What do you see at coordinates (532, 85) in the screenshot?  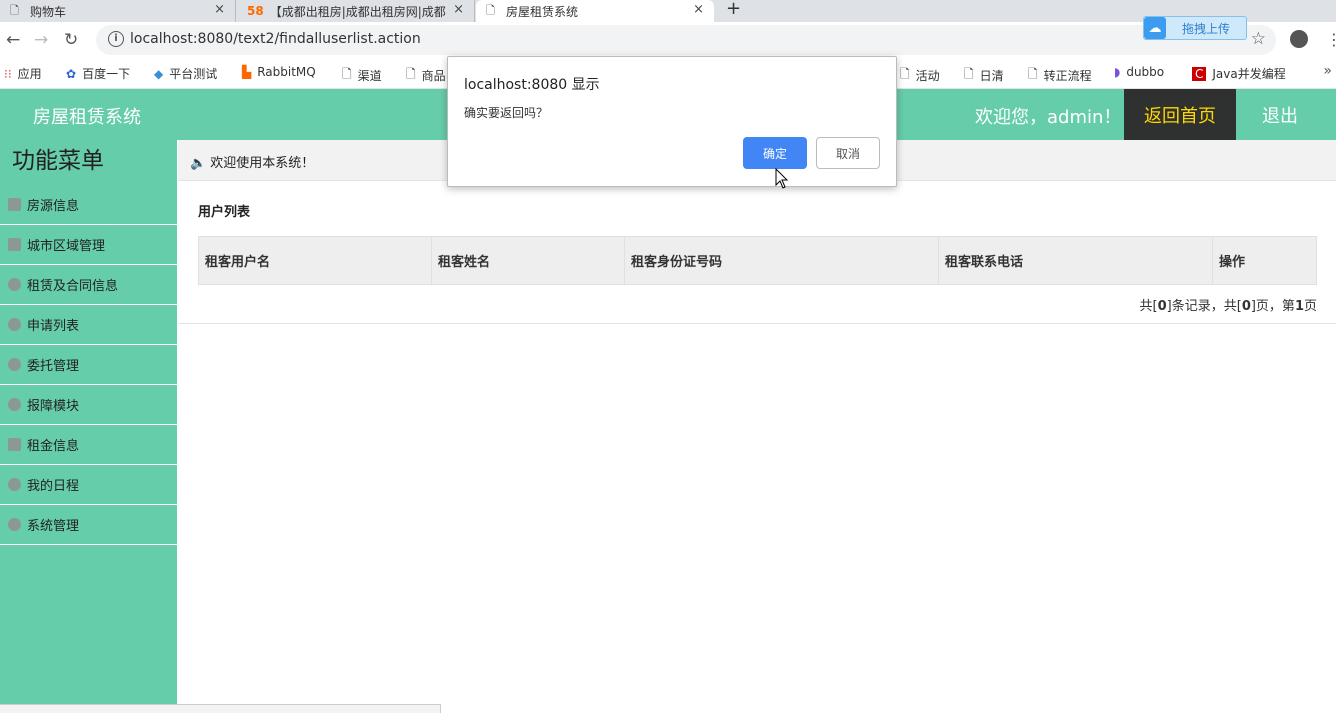 I see `dialog-title: localhost:8080 显示` at bounding box center [532, 85].